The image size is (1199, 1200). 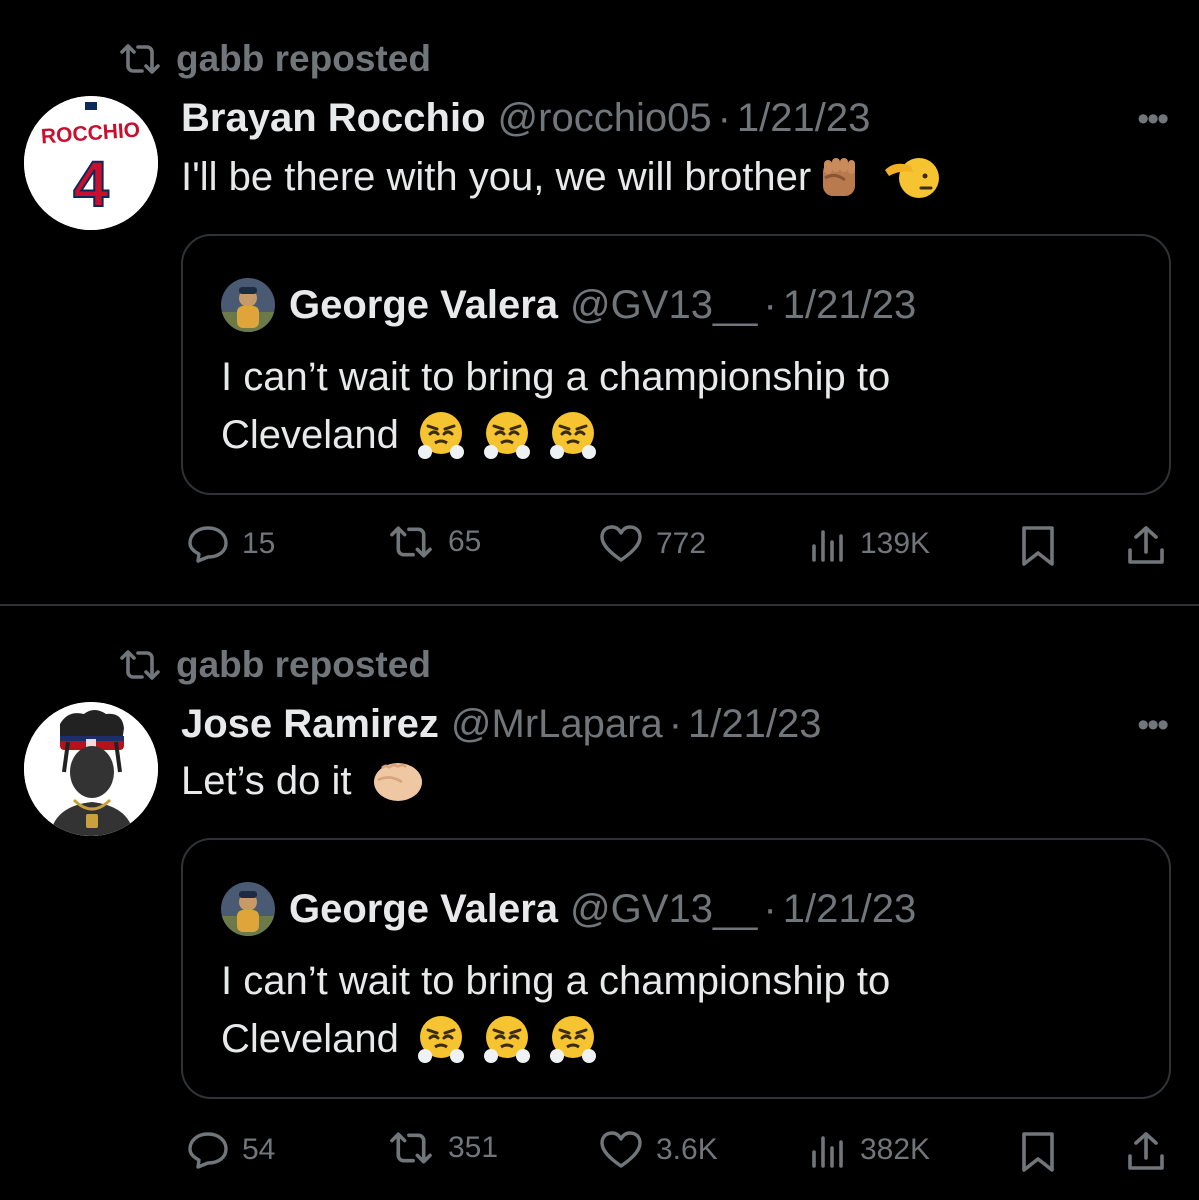 What do you see at coordinates (333, 118) in the screenshot?
I see `author-name: Brayan Rocchio` at bounding box center [333, 118].